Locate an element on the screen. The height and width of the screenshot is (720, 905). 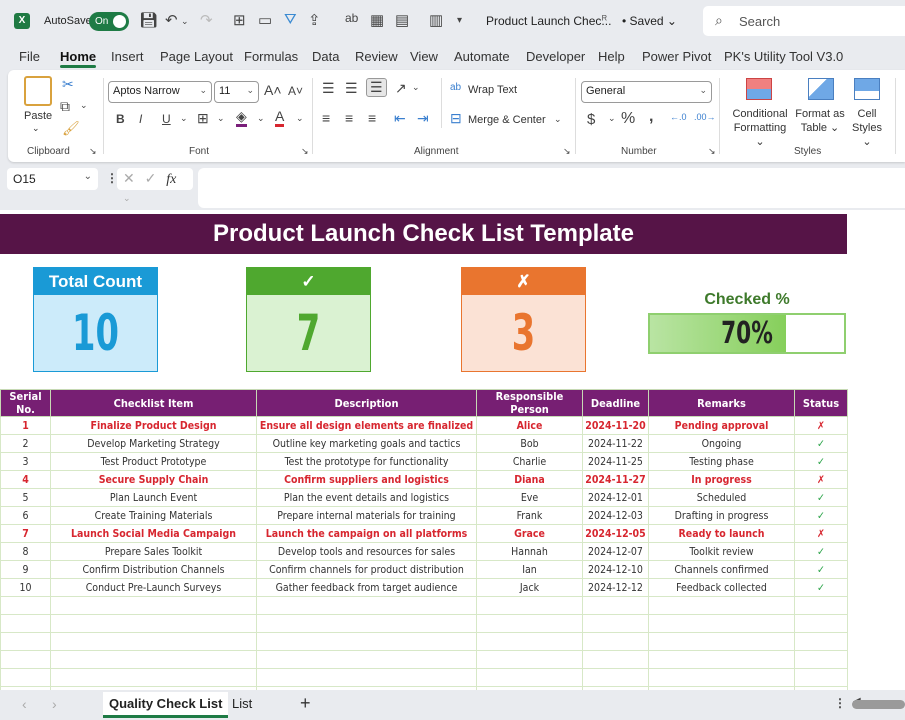
cell-responsible-person: Eve is located at coordinates (529, 497).